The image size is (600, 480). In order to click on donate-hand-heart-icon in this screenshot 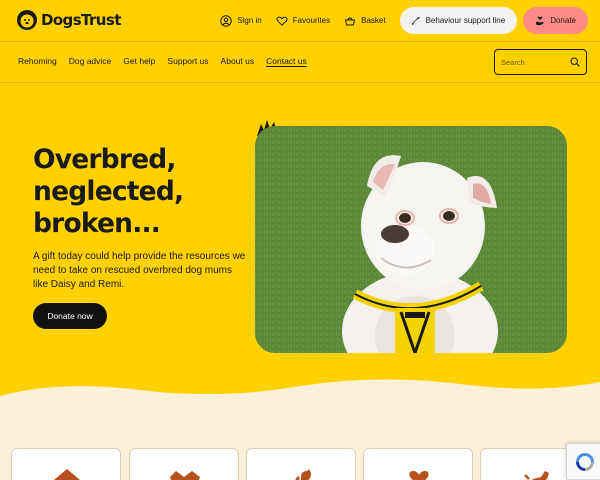, I will do `click(540, 20)`.